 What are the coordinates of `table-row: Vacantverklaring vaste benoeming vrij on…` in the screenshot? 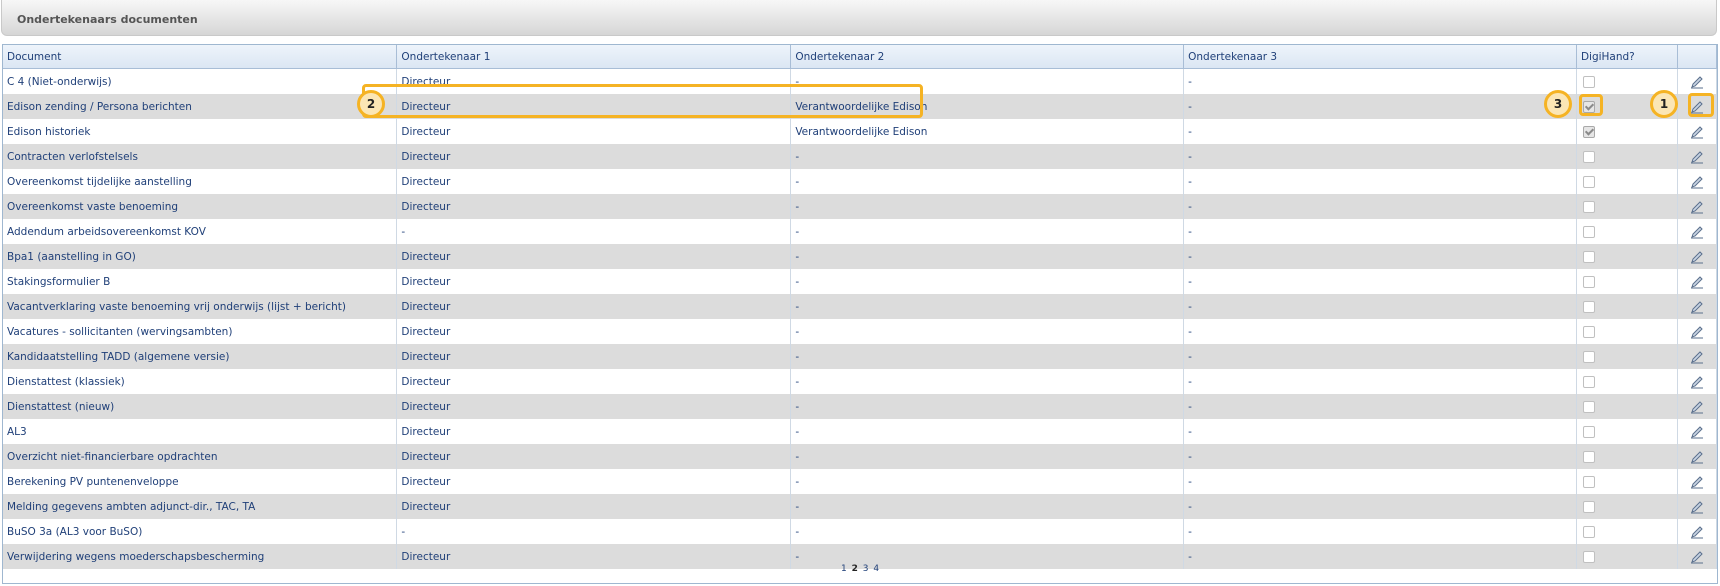 It's located at (860, 306).